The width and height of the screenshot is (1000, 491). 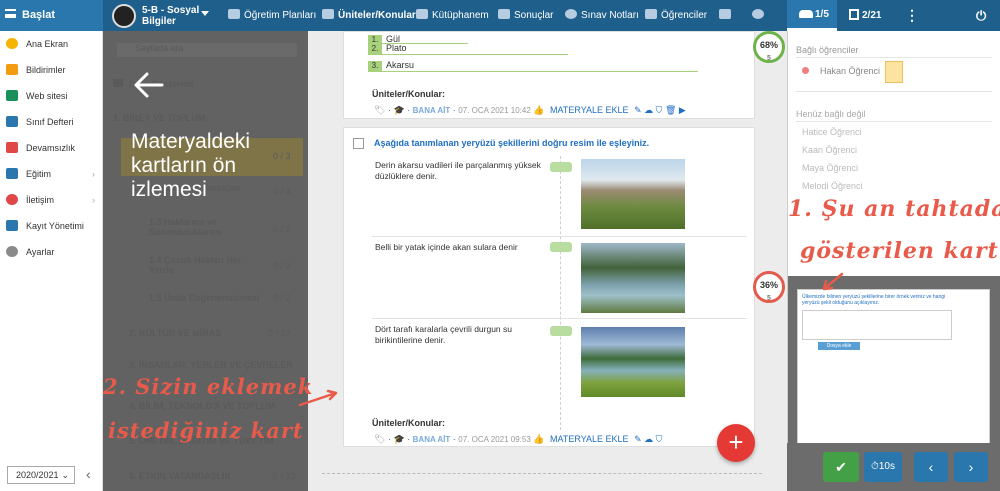 I want to click on graduation-cap-icon: 🎓, so click(x=399, y=439).